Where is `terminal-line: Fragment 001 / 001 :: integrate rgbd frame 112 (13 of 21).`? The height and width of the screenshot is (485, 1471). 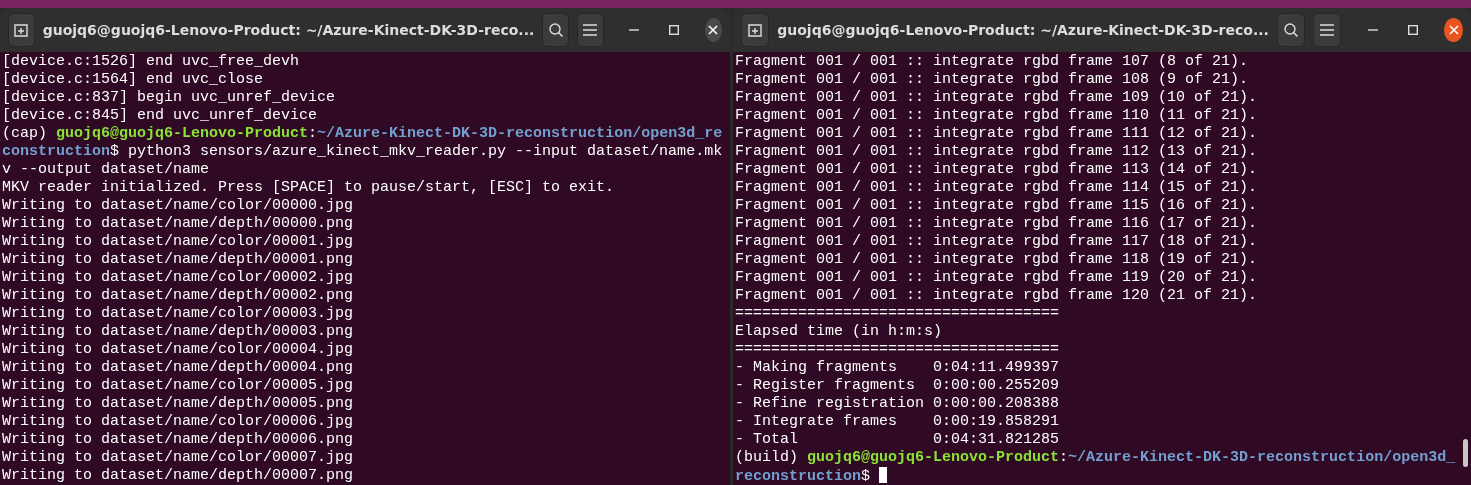 terminal-line: Fragment 001 / 001 :: integrate rgbd frame 112 (13 of 21). is located at coordinates (996, 152).